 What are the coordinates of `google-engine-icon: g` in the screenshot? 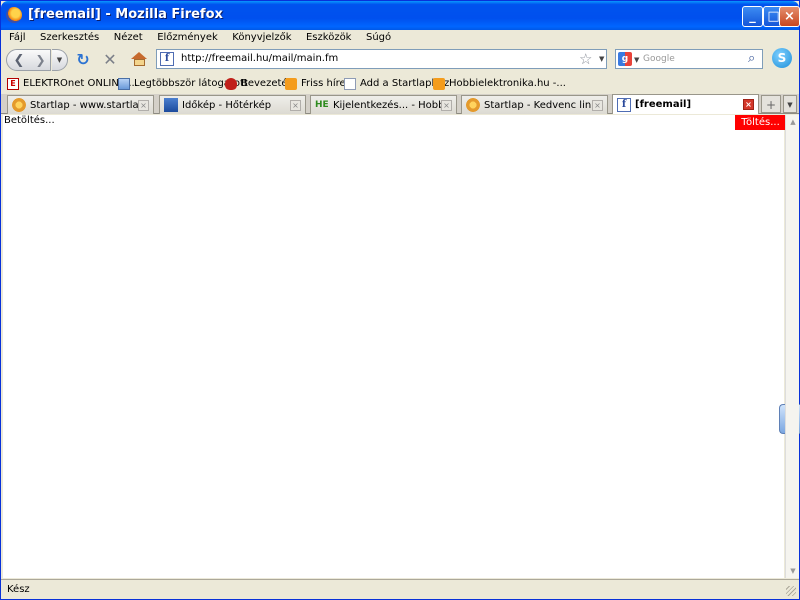 It's located at (625, 59).